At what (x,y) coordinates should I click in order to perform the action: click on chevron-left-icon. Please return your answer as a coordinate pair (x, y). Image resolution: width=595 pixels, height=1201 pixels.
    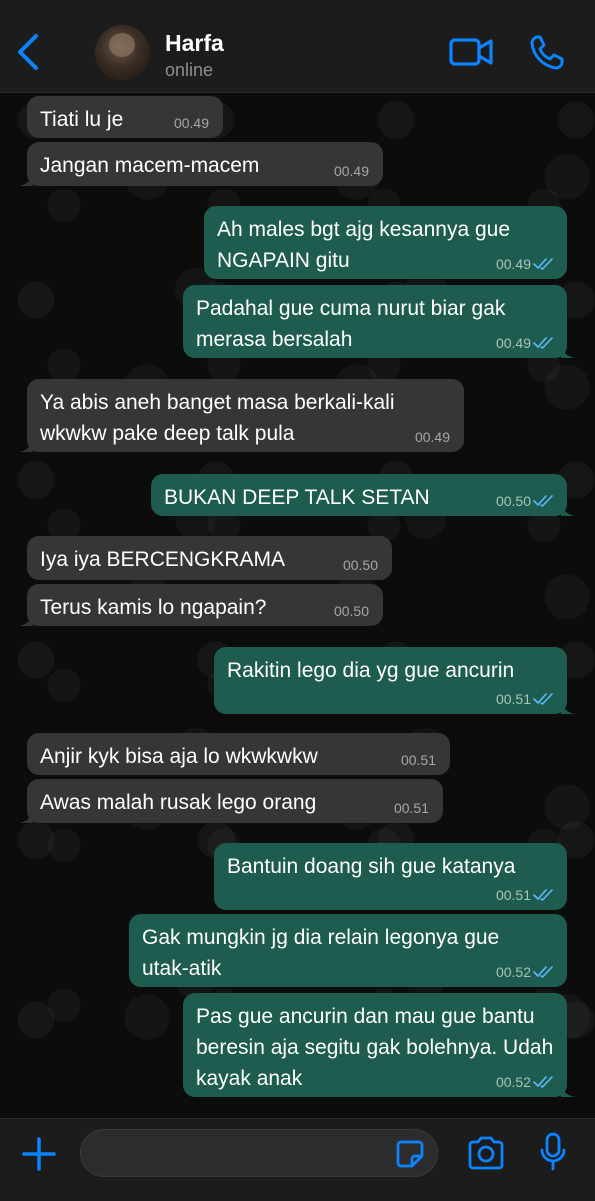
    Looking at the image, I should click on (28, 52).